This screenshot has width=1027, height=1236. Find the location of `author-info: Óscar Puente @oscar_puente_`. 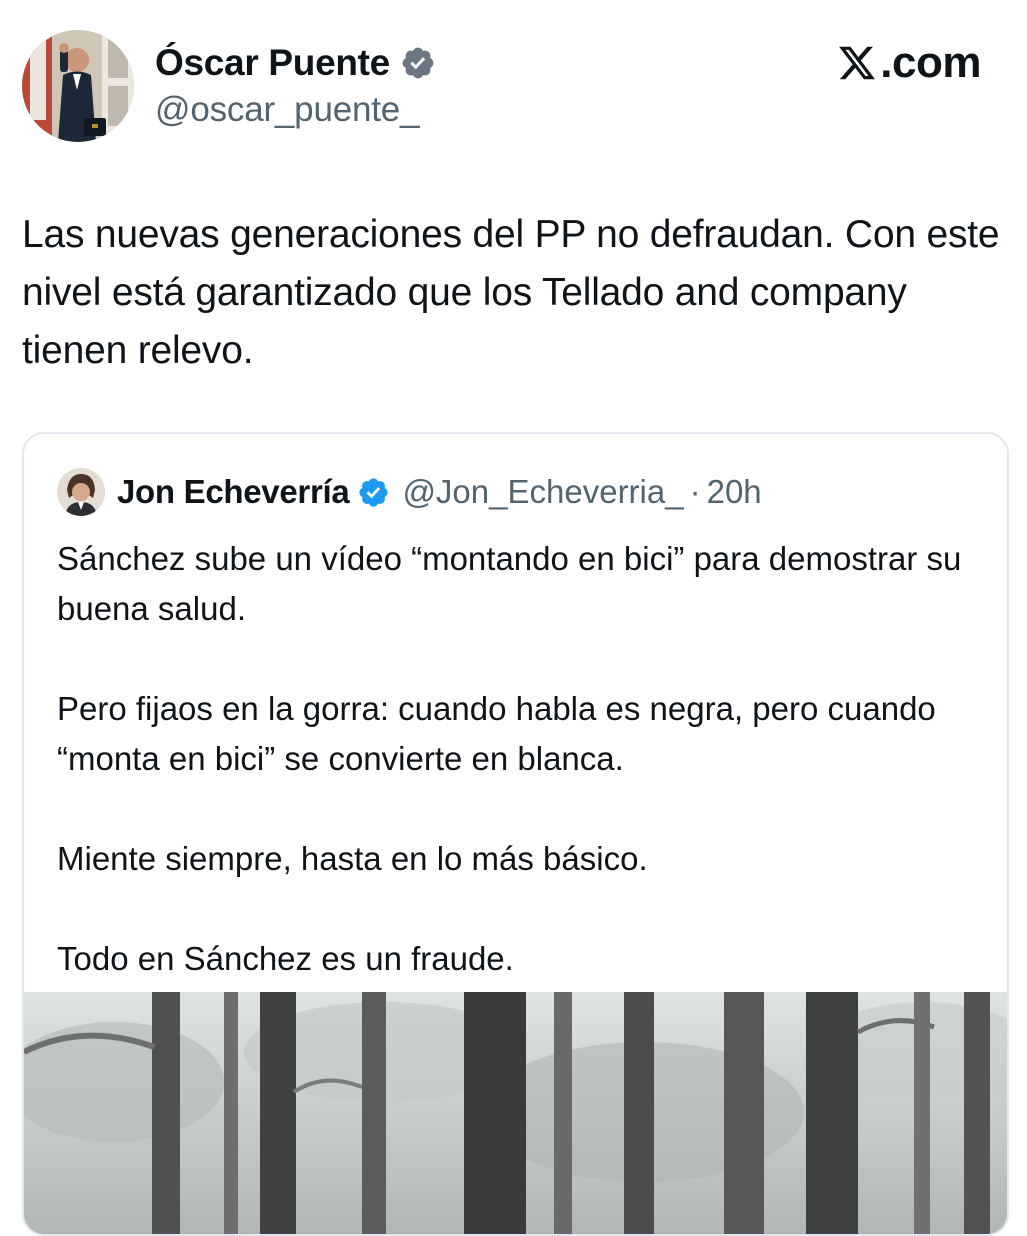

author-info: Óscar Puente @oscar_puente_ is located at coordinates (295, 85).